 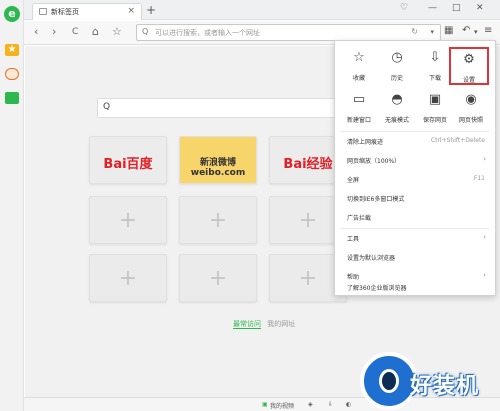 I want to click on incognito-icon: ◓, so click(x=397, y=99).